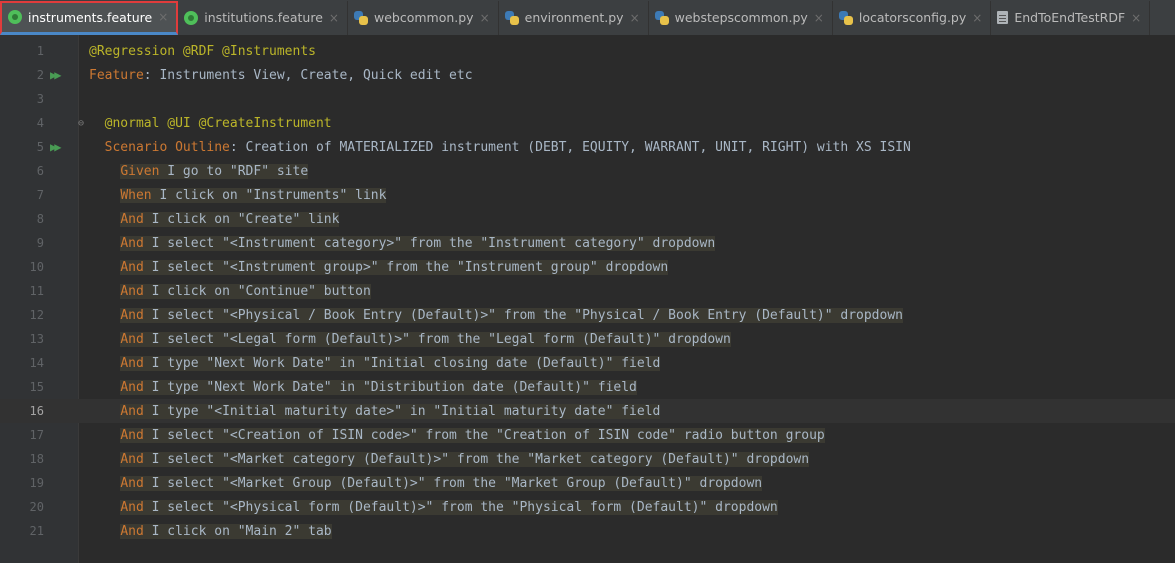 The height and width of the screenshot is (563, 1175). What do you see at coordinates (116, 75) in the screenshot?
I see `gherkin-keyword: Feature` at bounding box center [116, 75].